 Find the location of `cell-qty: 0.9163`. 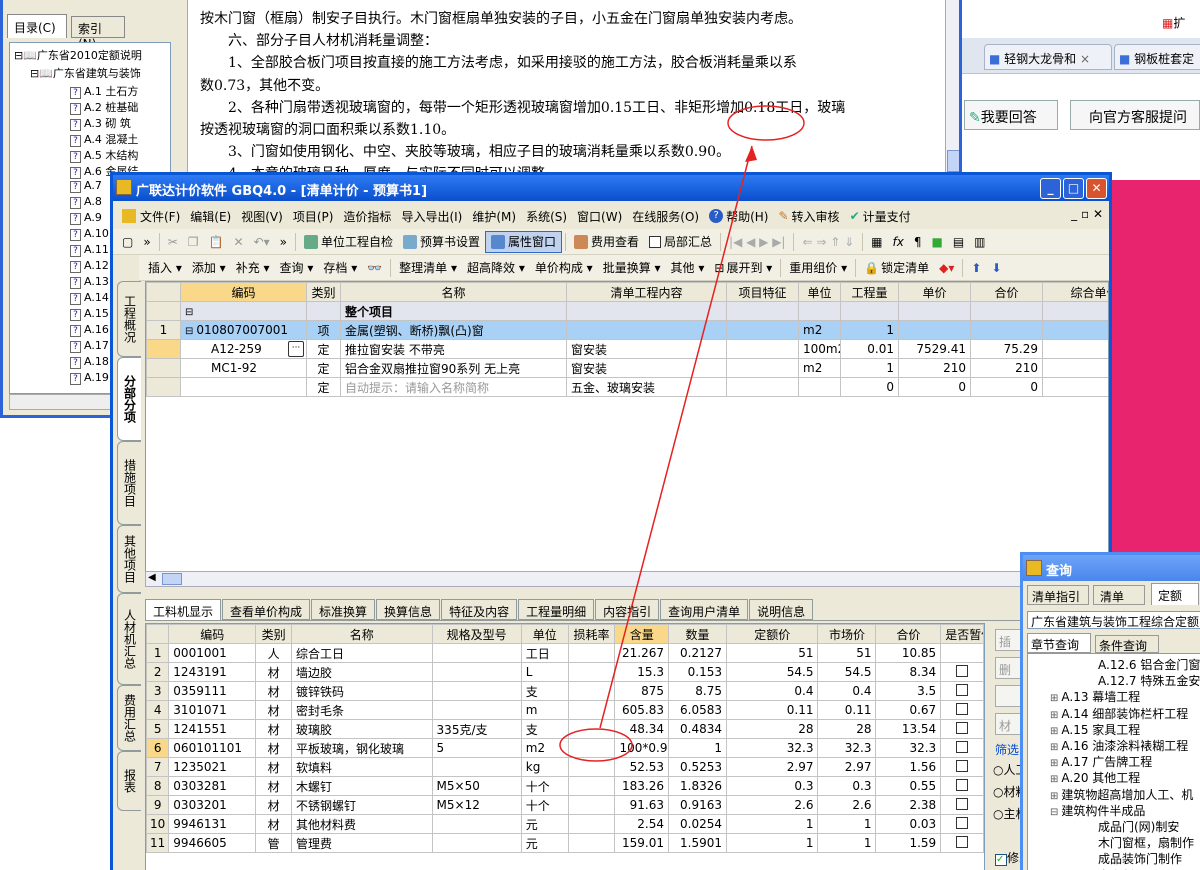

cell-qty: 0.9163 is located at coordinates (698, 805).